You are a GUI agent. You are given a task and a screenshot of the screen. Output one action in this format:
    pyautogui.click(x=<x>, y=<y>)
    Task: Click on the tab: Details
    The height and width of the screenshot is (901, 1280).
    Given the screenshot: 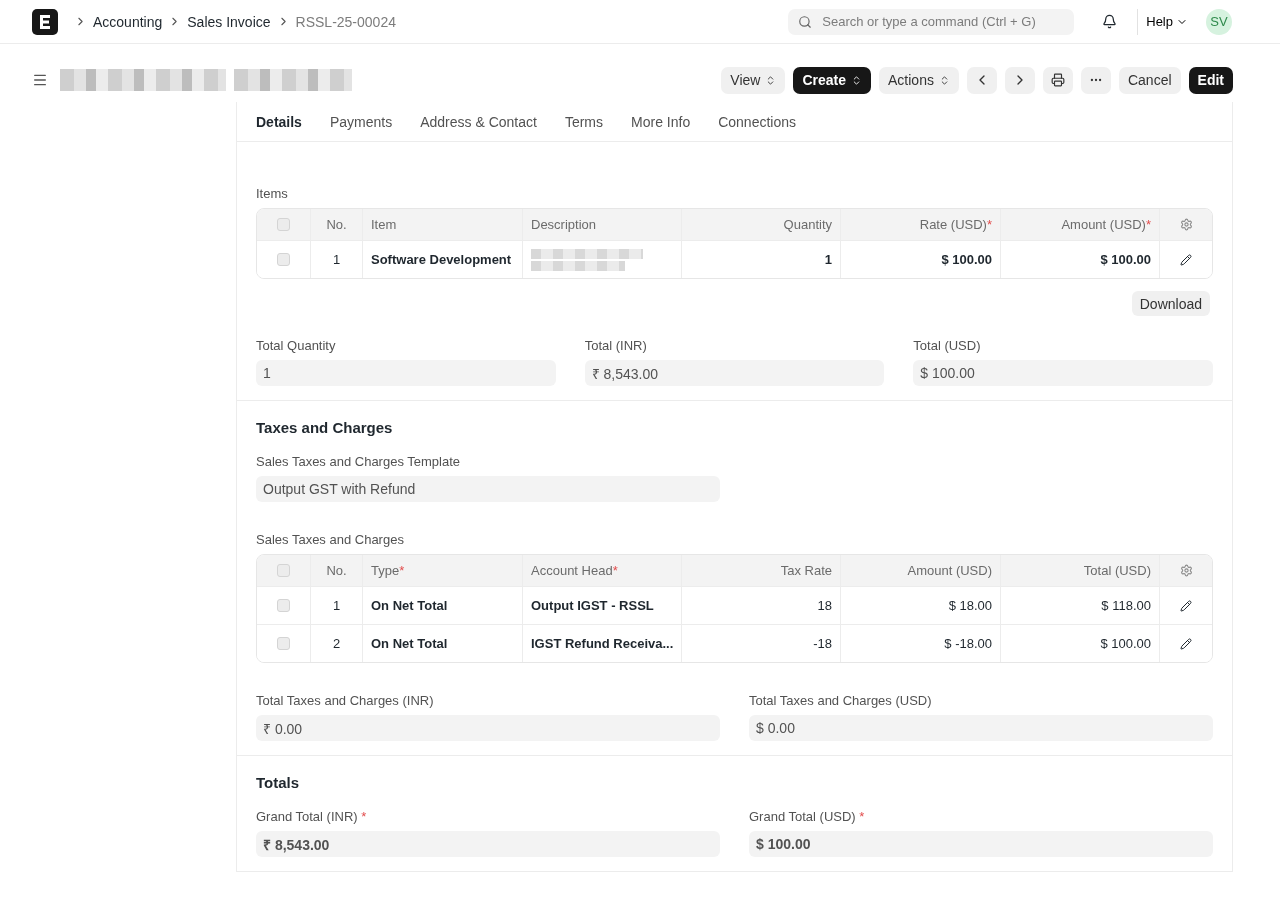 What is the action you would take?
    pyautogui.click(x=279, y=121)
    